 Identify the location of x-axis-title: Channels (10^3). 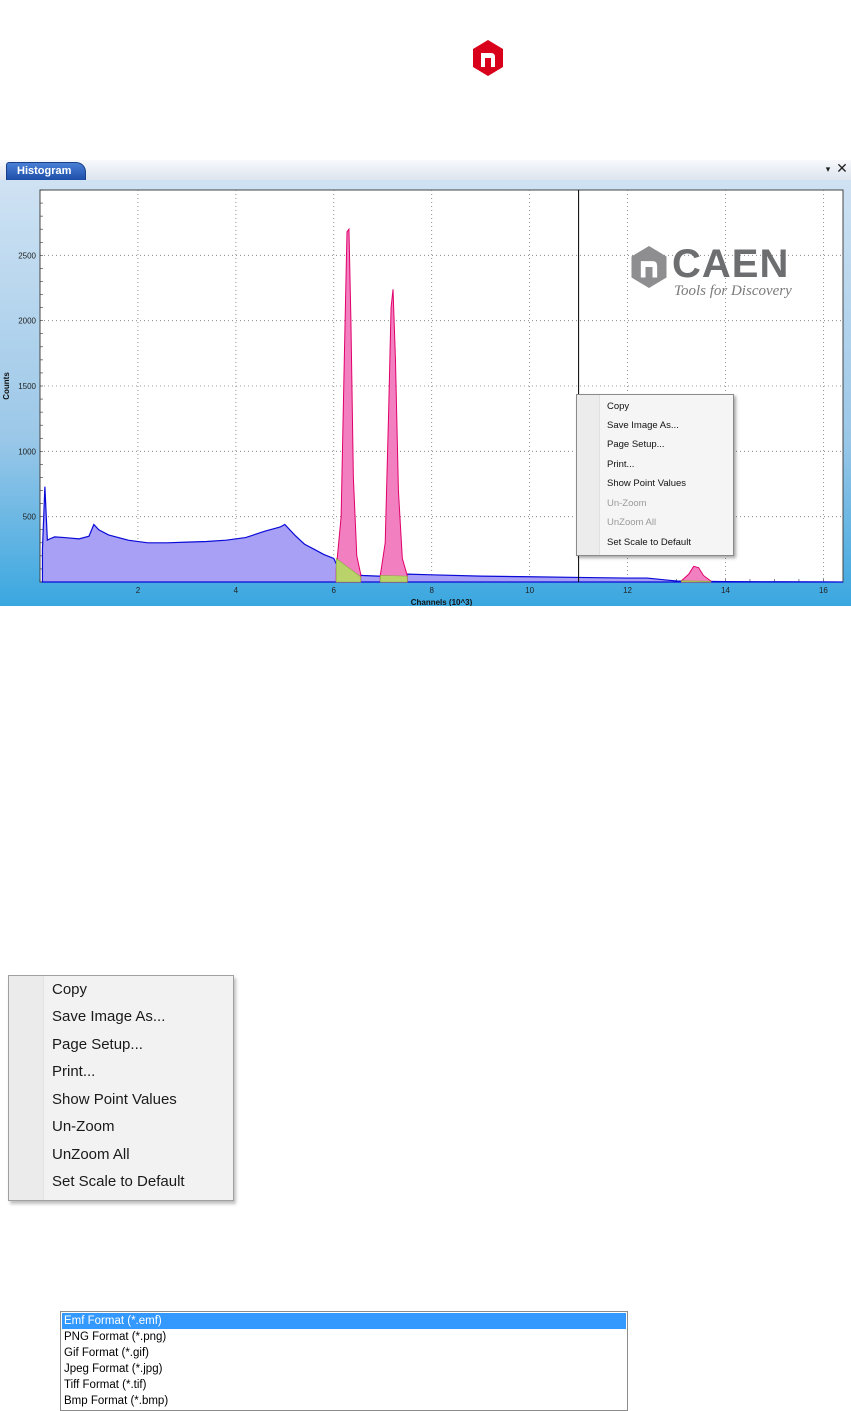
(442, 602).